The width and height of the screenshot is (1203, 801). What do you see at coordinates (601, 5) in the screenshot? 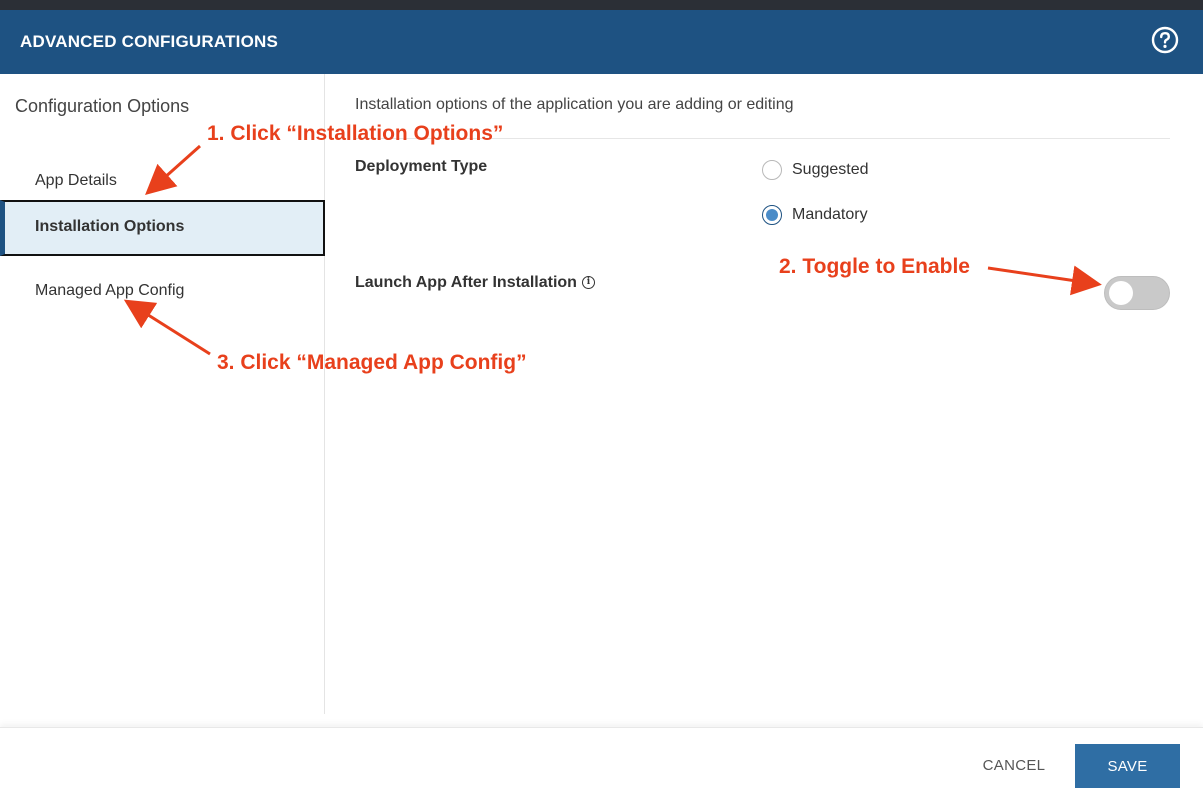
I see `backdrop` at bounding box center [601, 5].